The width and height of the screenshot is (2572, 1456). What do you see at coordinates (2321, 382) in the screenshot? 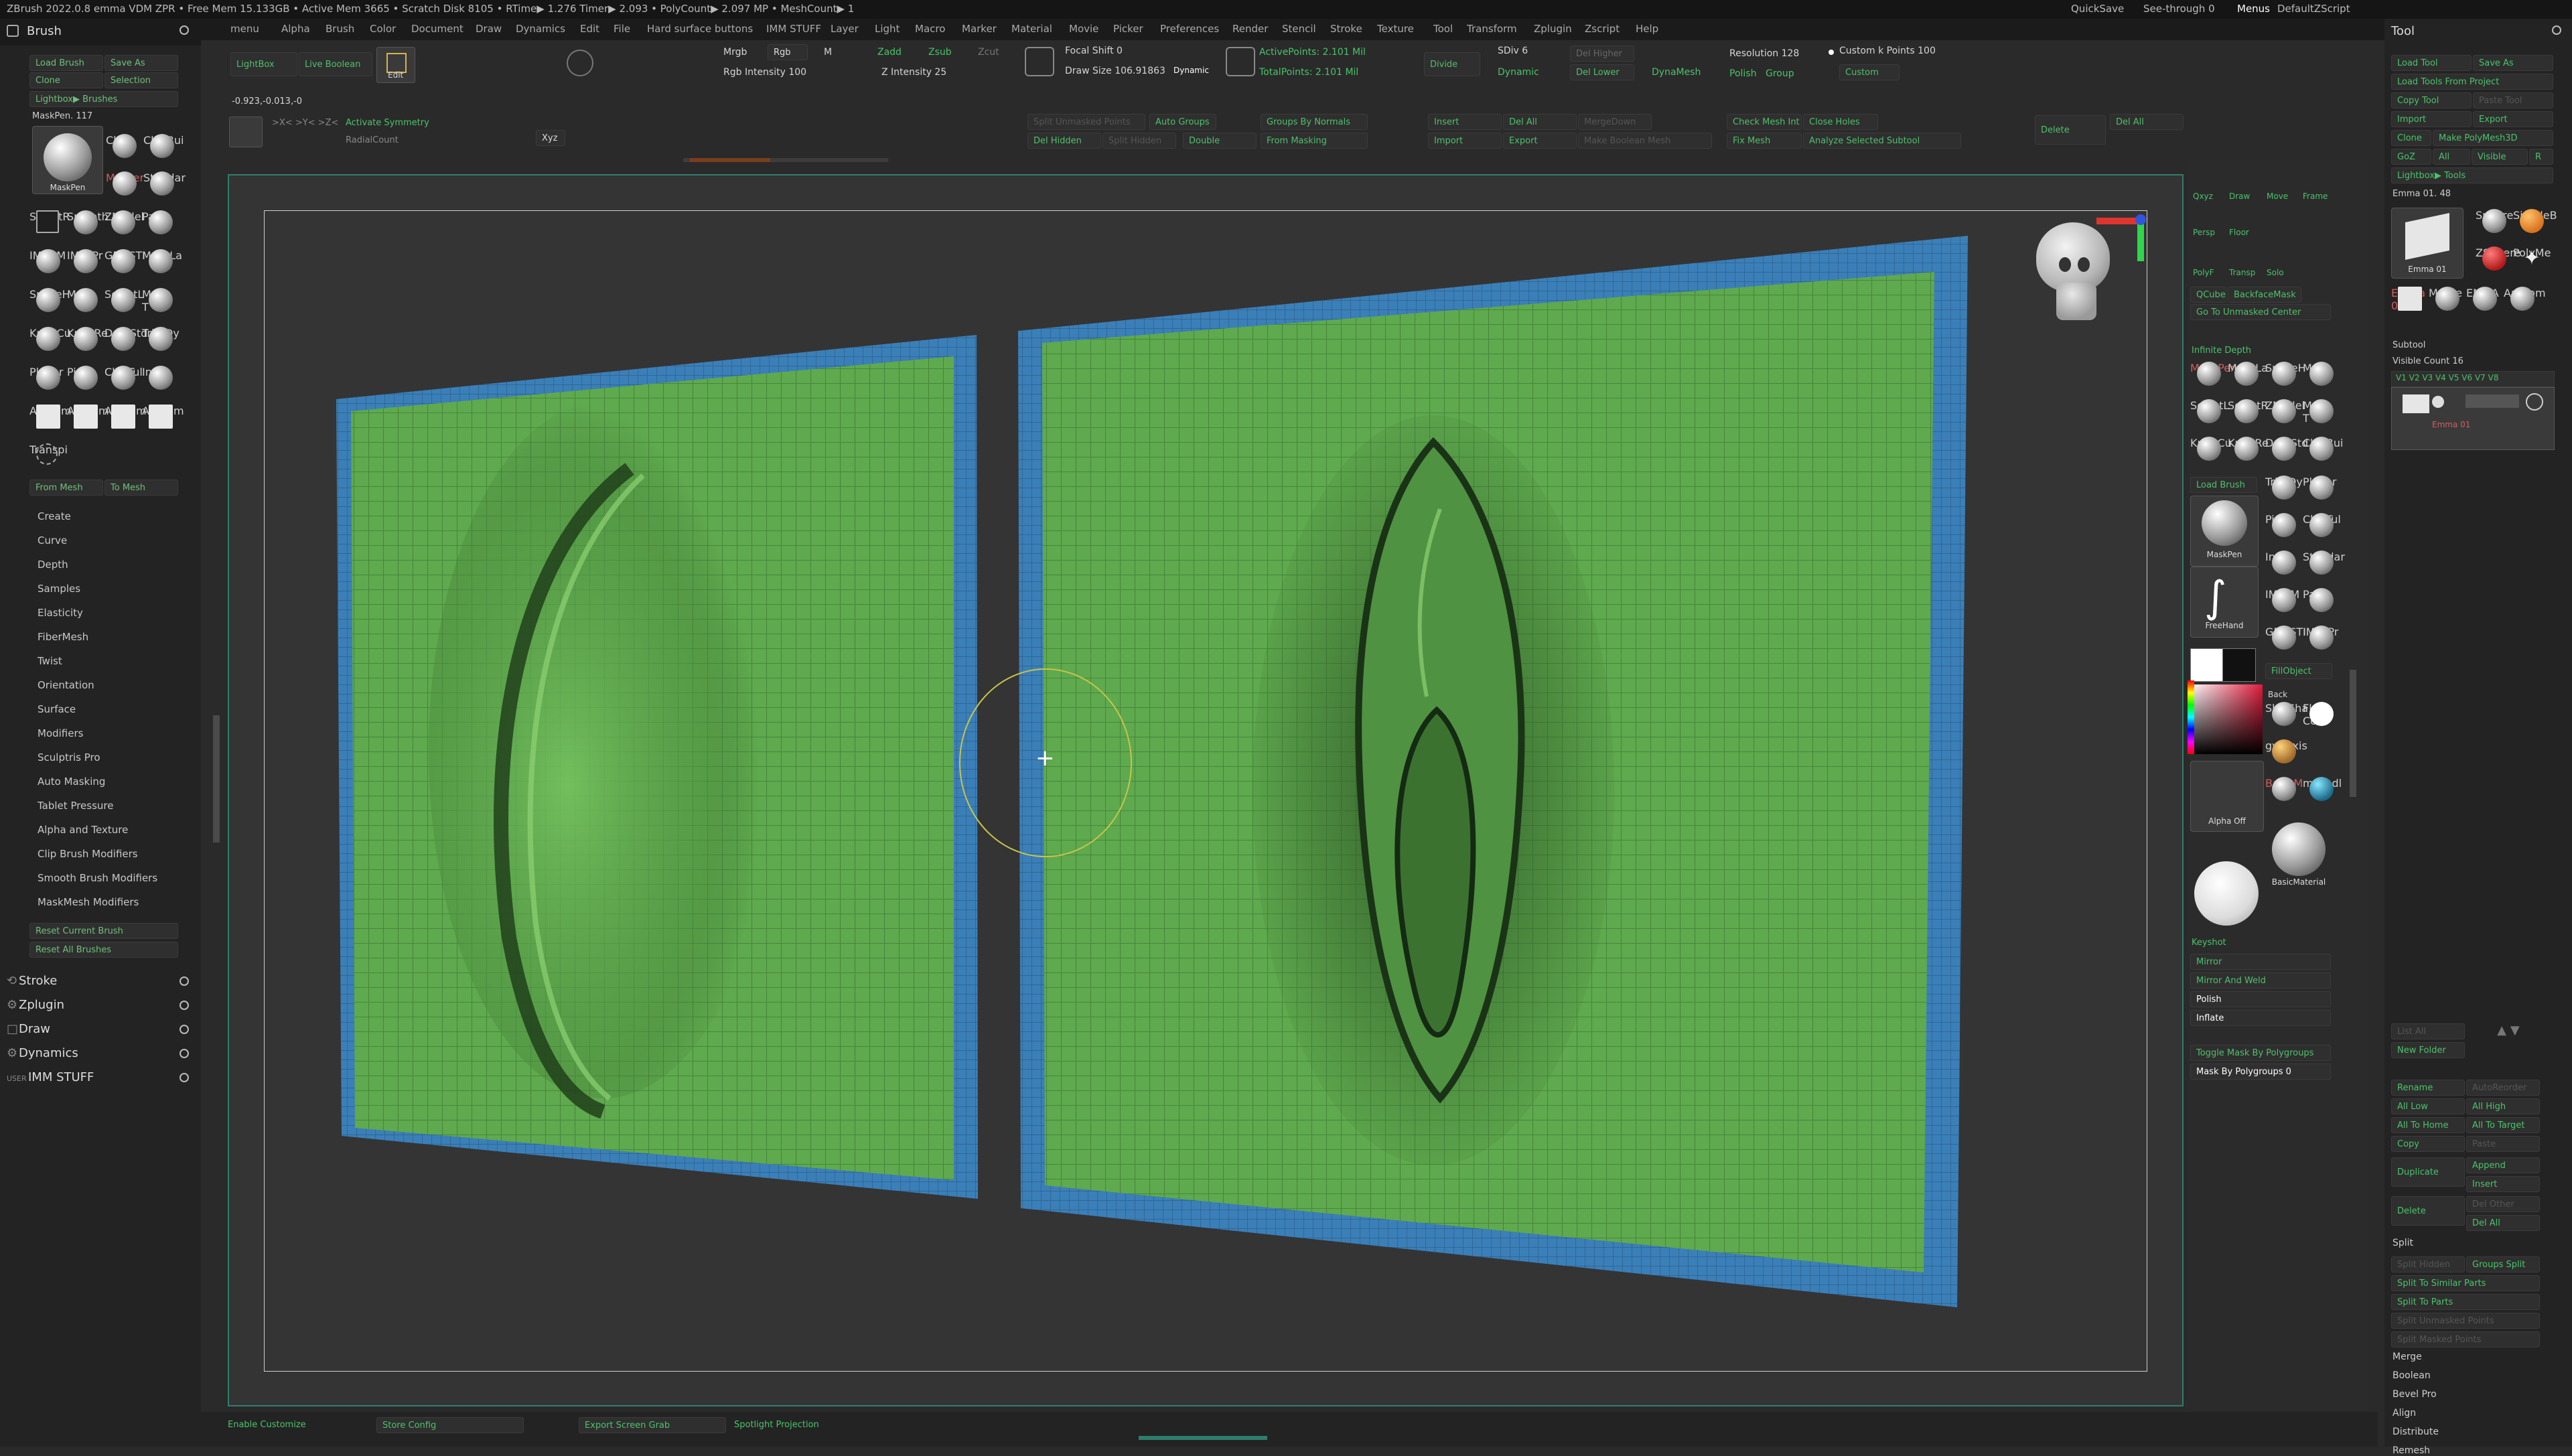
I see `vt-brush-move: Move` at bounding box center [2321, 382].